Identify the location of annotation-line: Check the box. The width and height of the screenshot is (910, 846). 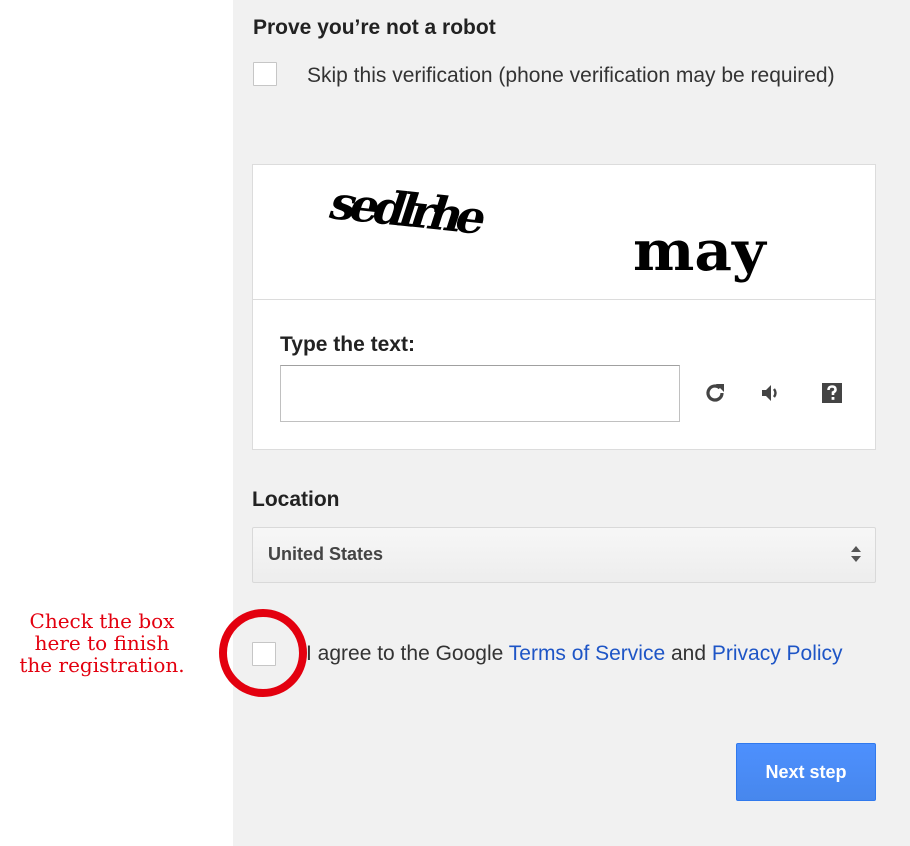
(102, 621).